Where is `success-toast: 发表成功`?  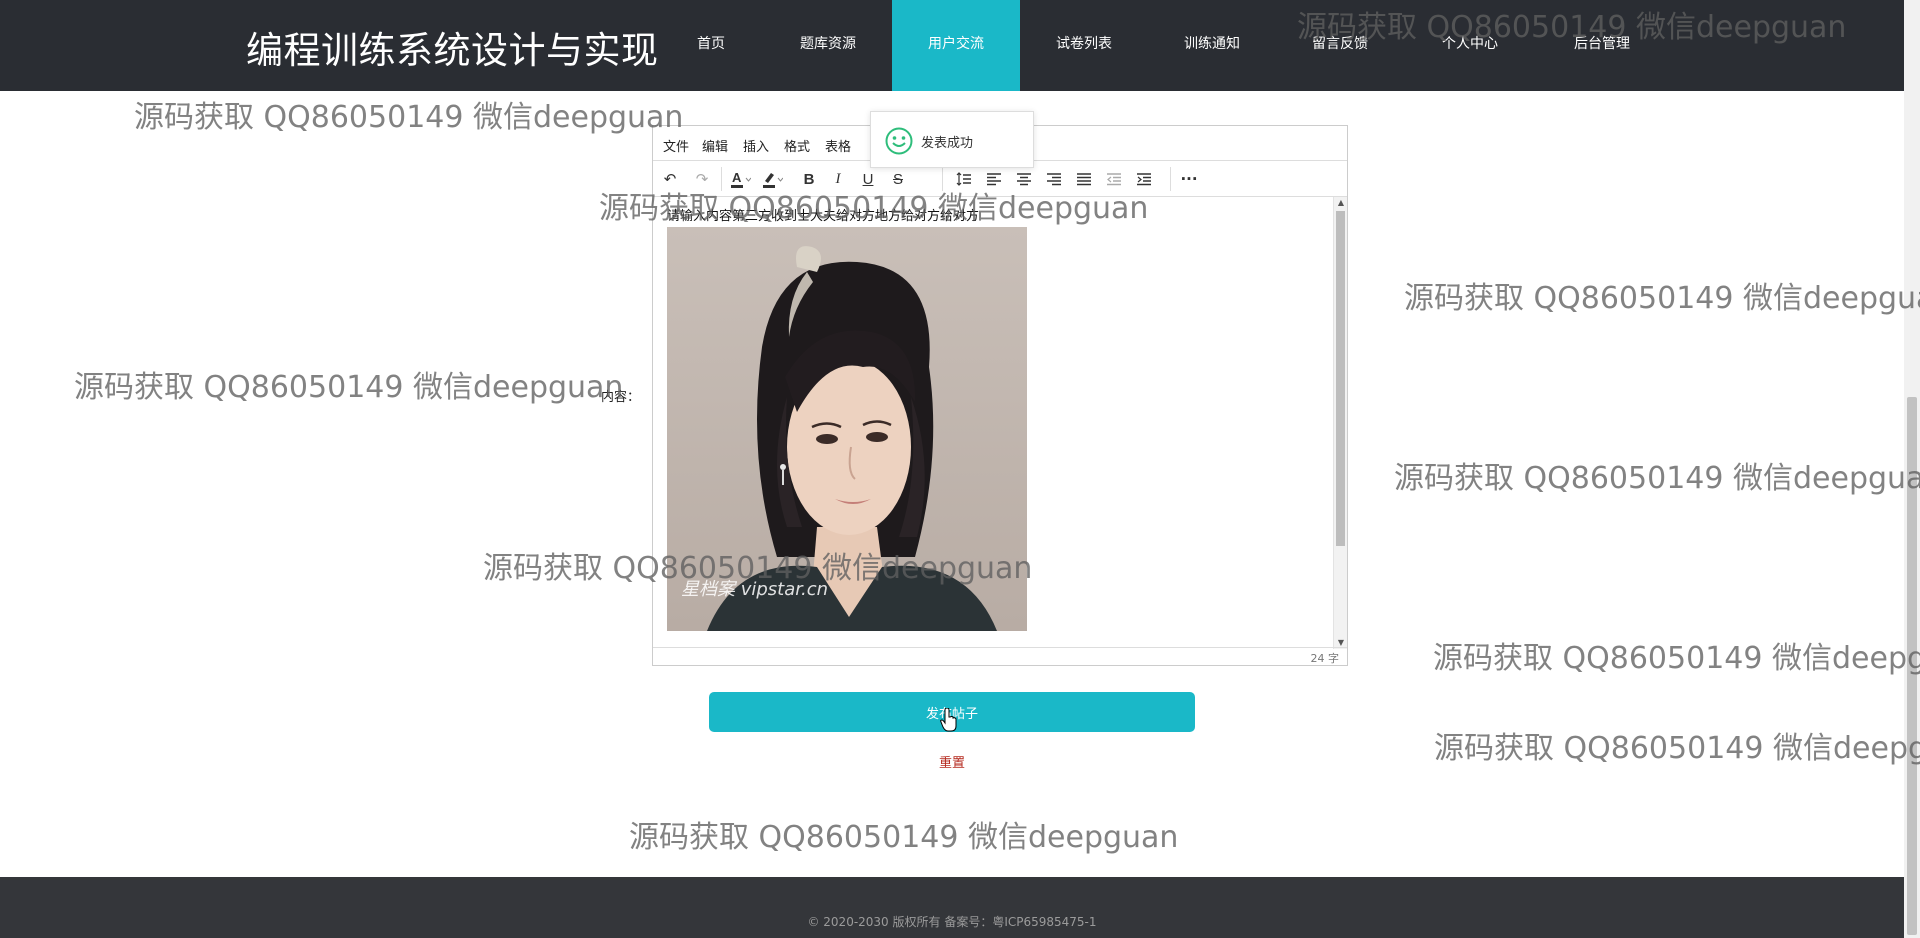
success-toast: 发表成功 is located at coordinates (952, 139).